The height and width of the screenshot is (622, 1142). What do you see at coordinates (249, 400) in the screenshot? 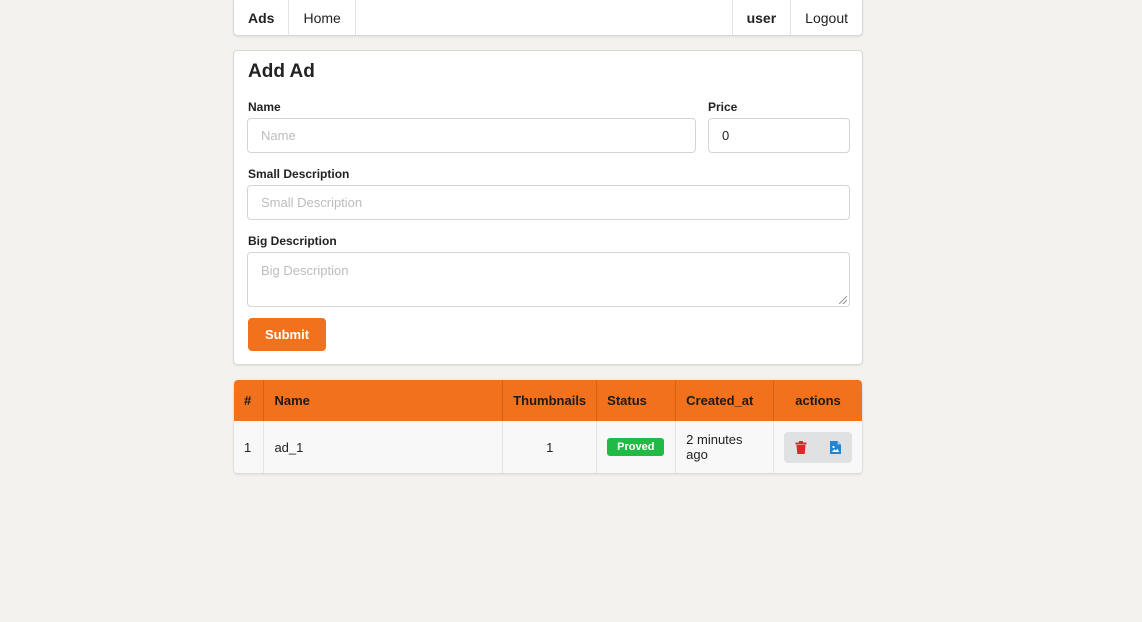
I see `header-index: #` at bounding box center [249, 400].